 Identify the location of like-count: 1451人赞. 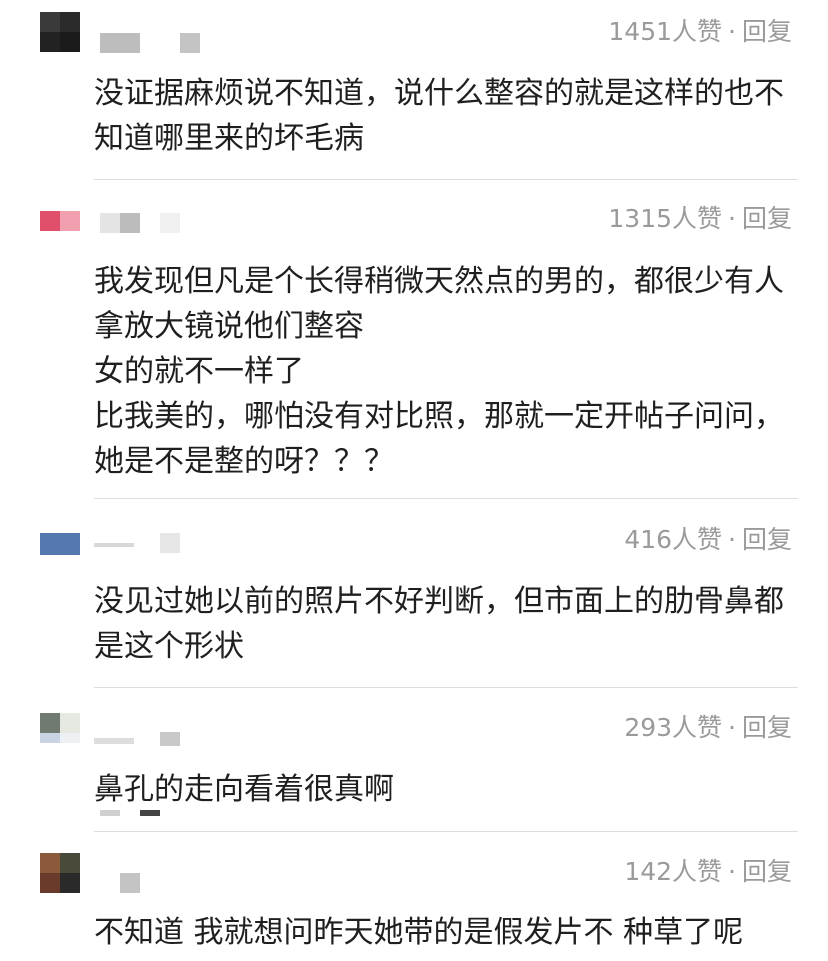
(665, 31).